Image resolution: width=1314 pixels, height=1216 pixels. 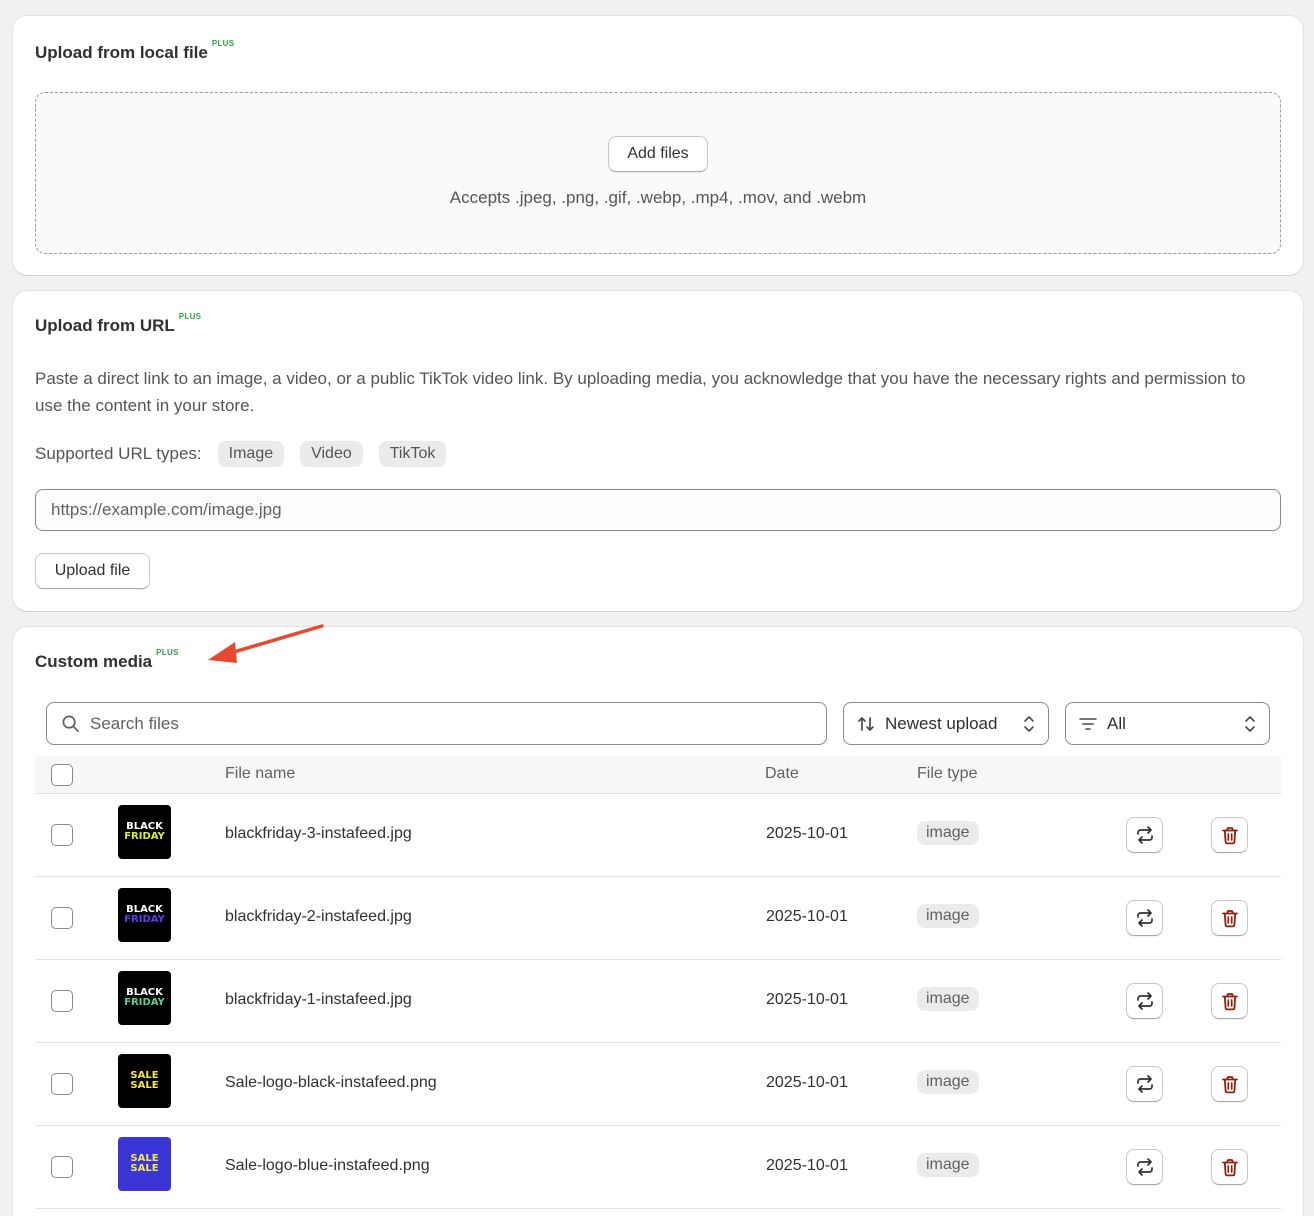 I want to click on sort-icon, so click(x=866, y=723).